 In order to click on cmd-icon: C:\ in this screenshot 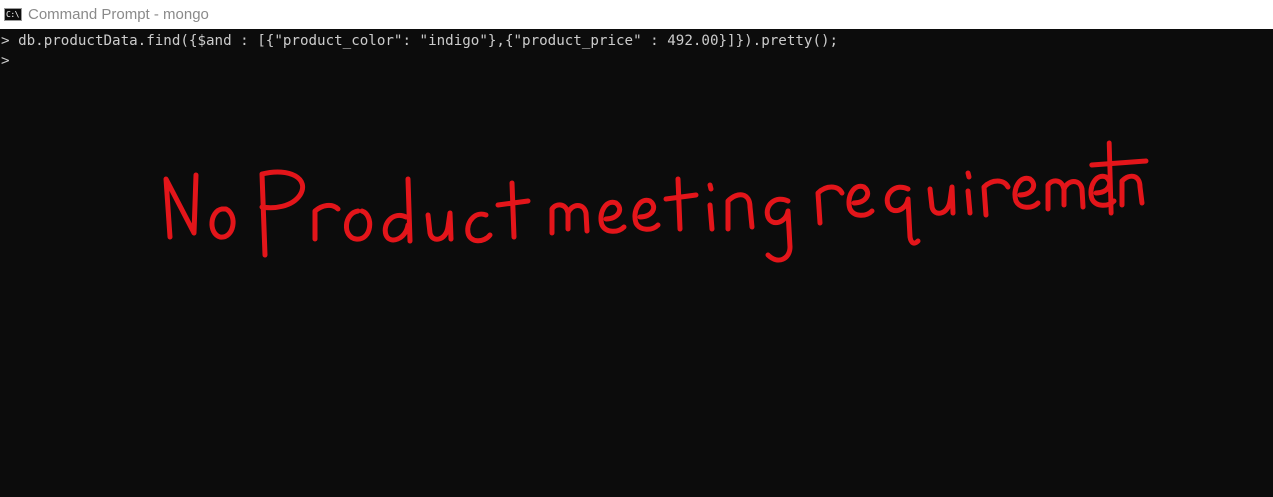, I will do `click(13, 14)`.